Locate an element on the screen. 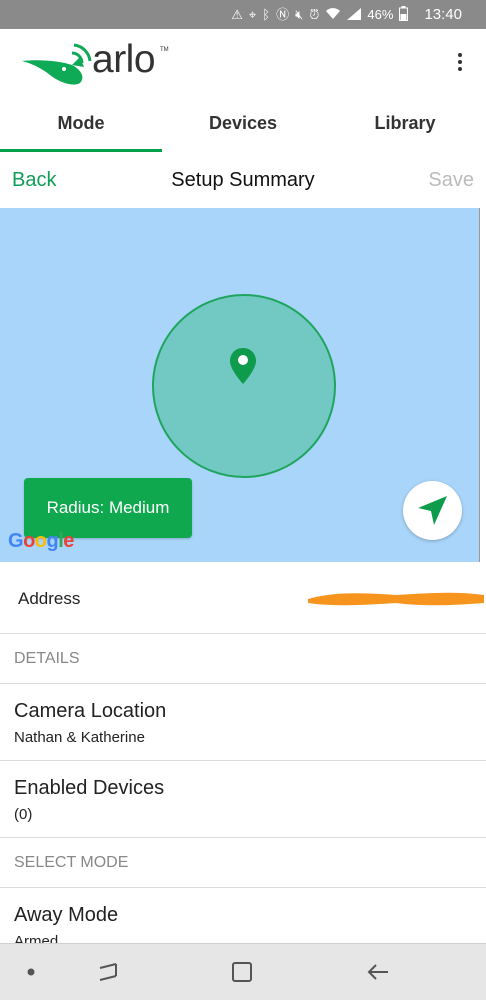 This screenshot has width=486, height=1005. camera-location-title: Camera Location is located at coordinates (90, 711).